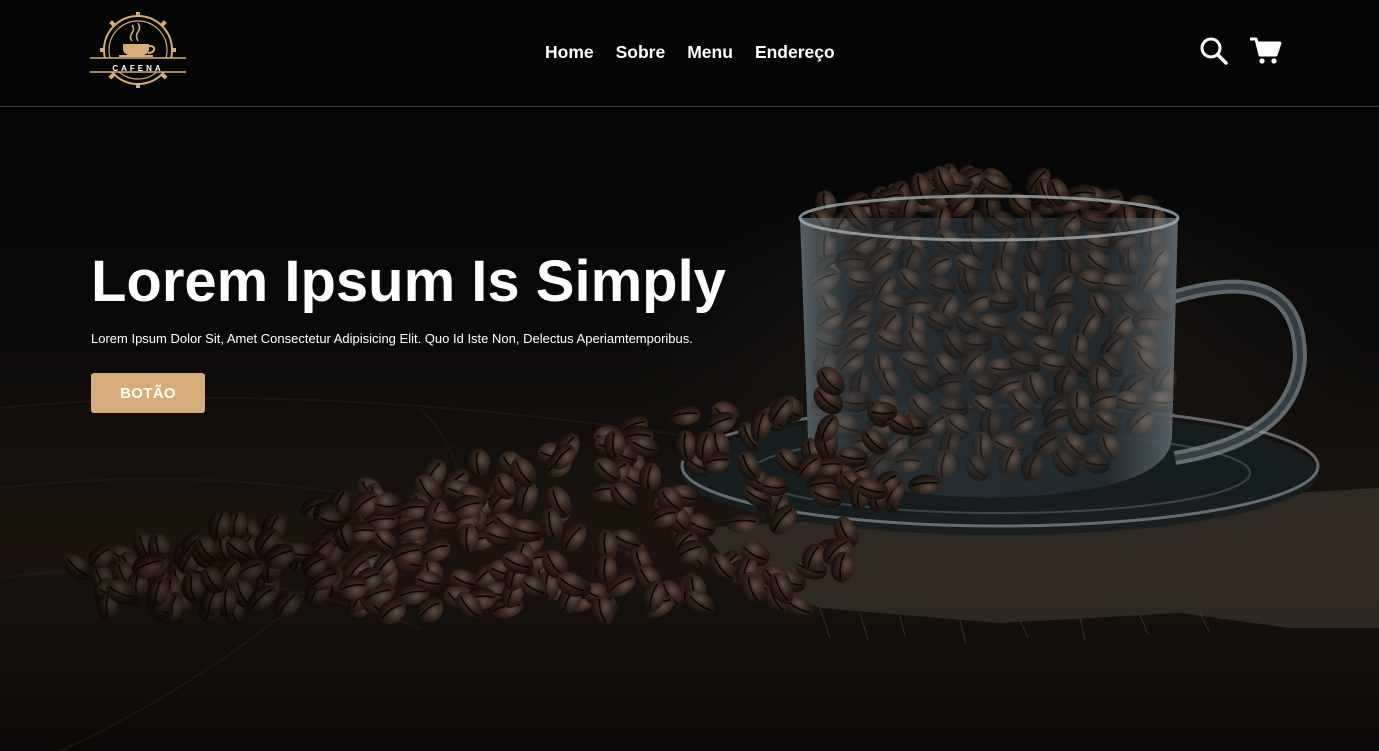  I want to click on site-header: CAFENA Home Sobre Menu Endereço, so click(689, 53).